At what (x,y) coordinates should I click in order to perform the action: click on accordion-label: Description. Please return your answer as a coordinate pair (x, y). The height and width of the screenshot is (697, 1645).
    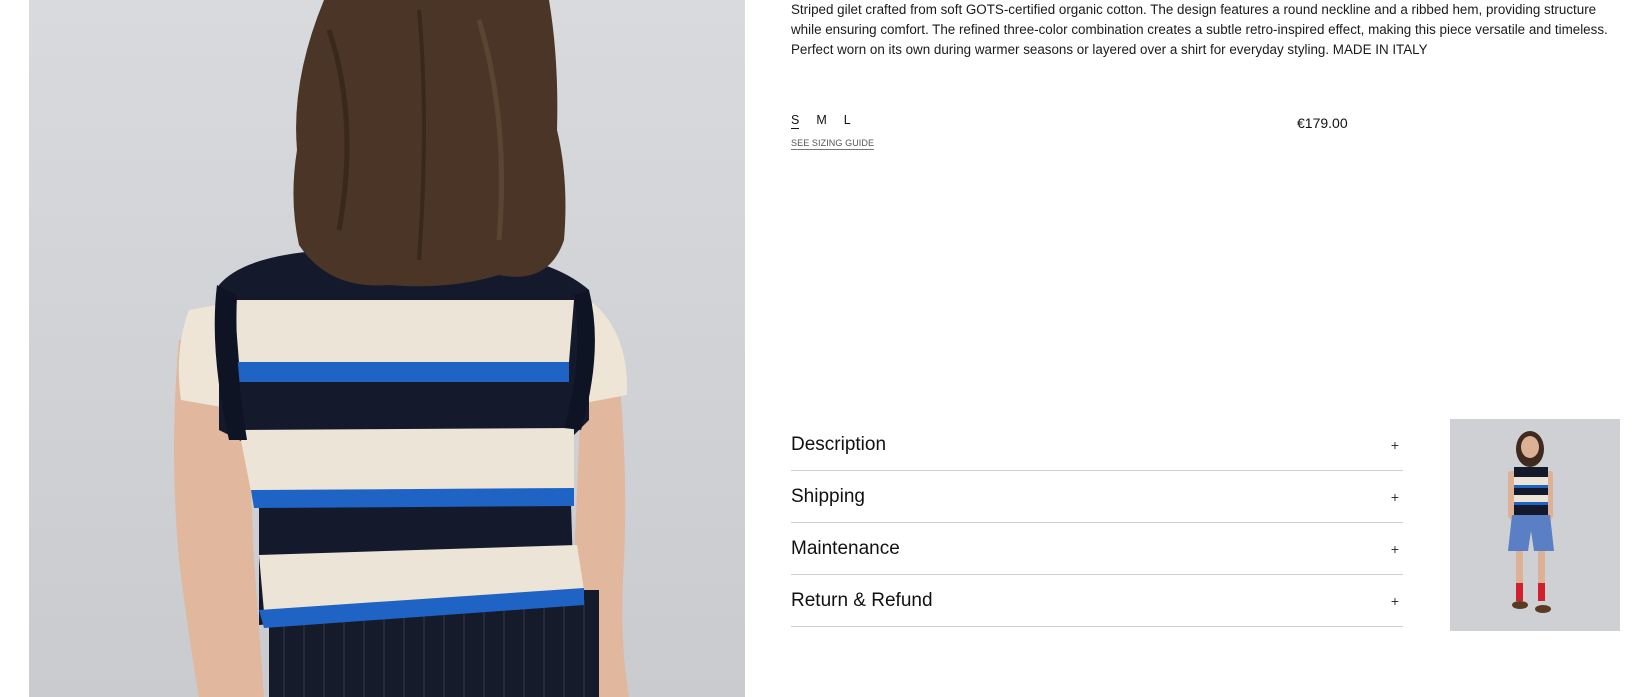
    Looking at the image, I should click on (839, 444).